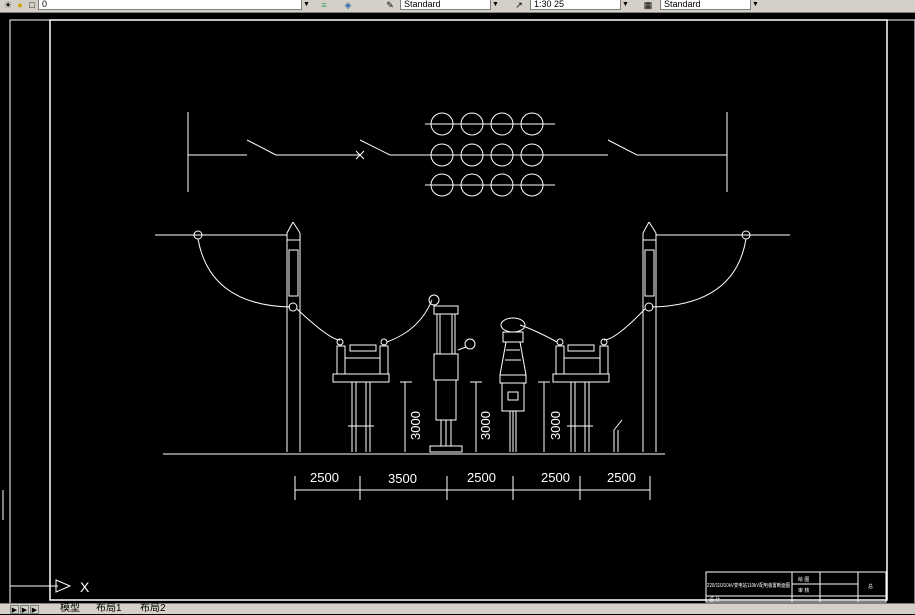 Image resolution: width=915 pixels, height=615 pixels. I want to click on current-transformer, so click(513, 384).